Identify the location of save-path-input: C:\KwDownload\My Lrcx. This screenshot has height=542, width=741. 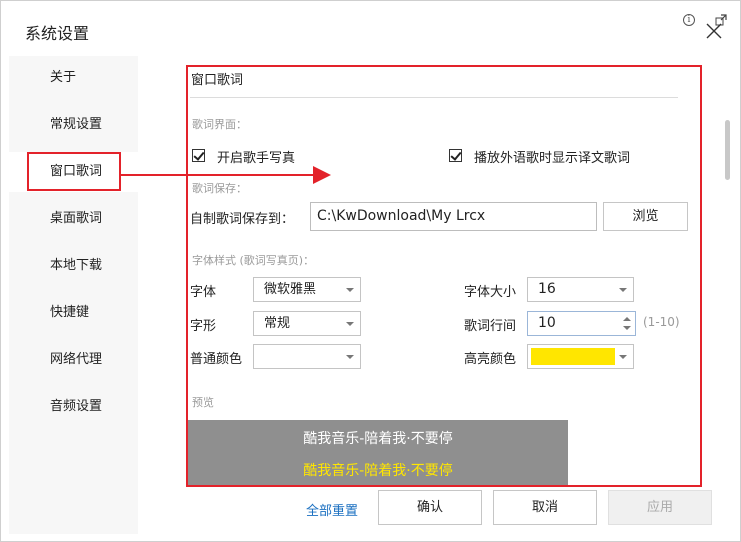
(453, 216).